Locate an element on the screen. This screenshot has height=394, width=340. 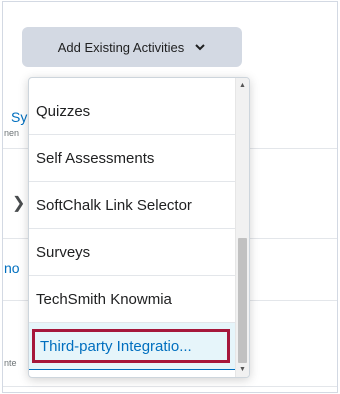
menu-item-label: SoftChalk Link Selector is located at coordinates (114, 205).